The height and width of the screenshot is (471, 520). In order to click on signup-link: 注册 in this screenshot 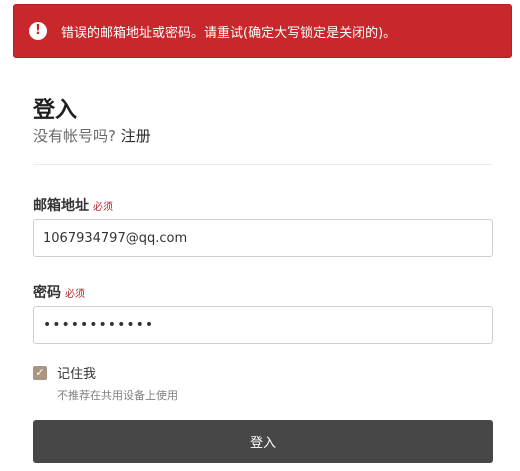, I will do `click(136, 136)`.